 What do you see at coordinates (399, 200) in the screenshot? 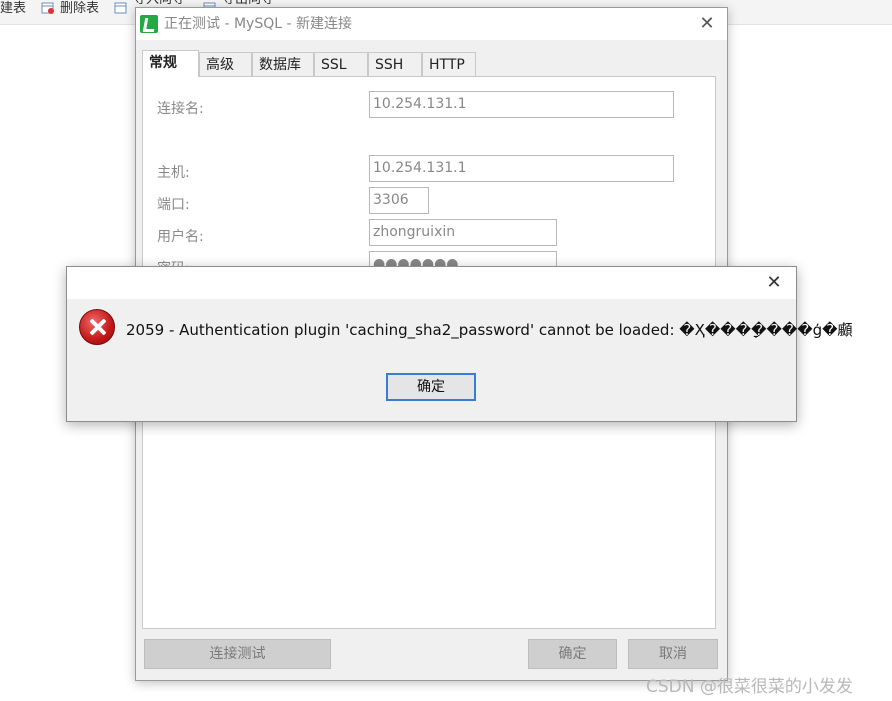
I see `port-input: 3306` at bounding box center [399, 200].